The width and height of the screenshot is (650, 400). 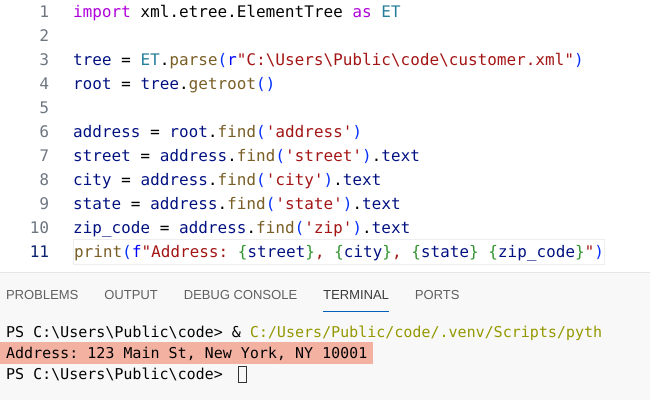 I want to click on line-number: 6, so click(x=44, y=132).